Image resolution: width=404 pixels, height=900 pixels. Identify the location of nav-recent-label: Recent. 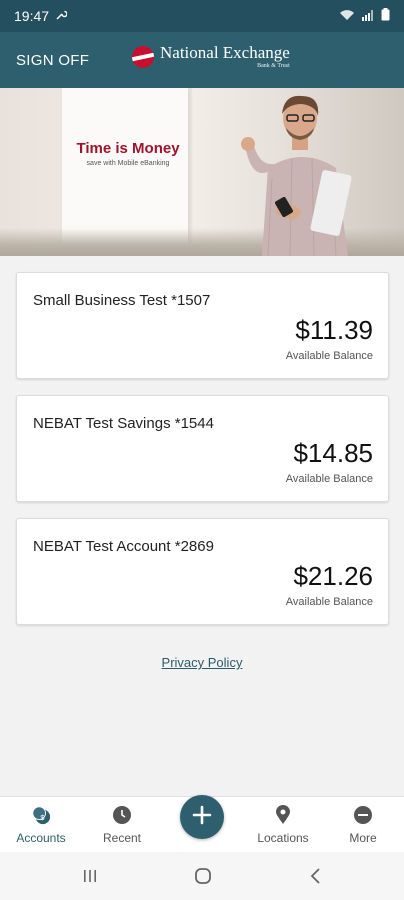
(122, 838).